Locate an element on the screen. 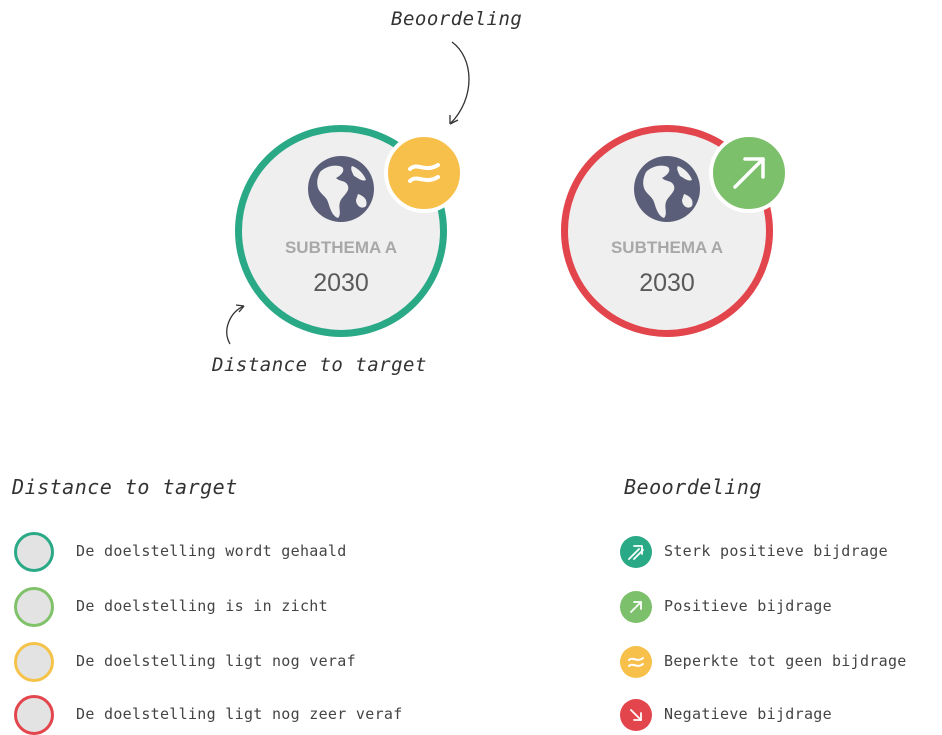 This screenshot has height=735, width=942. legend-item-label: De doelstelling ligt nog zeer veraf is located at coordinates (239, 714).